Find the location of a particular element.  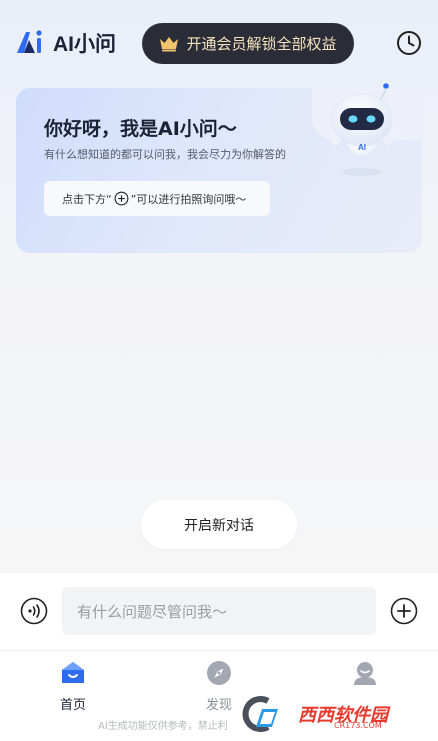

app-logo: AI小问 is located at coordinates (65, 43).